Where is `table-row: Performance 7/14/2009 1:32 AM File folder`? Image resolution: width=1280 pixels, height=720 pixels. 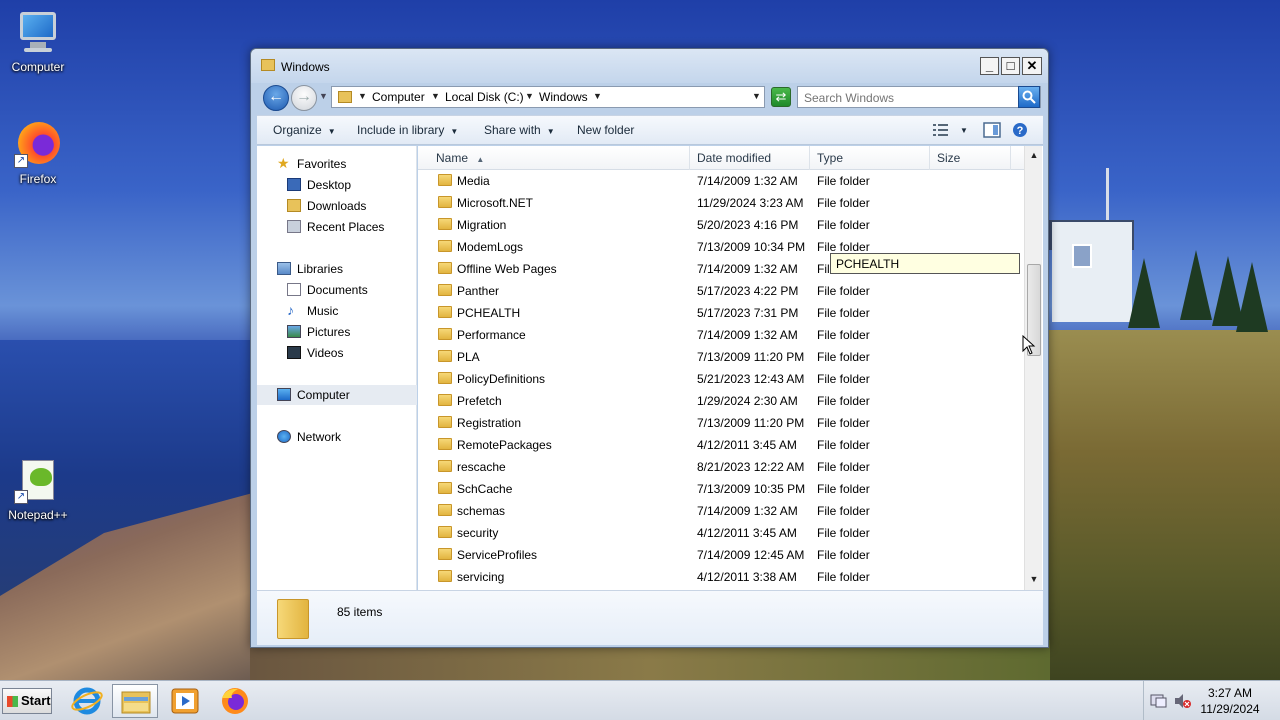 table-row: Performance 7/14/2009 1:32 AM File folder is located at coordinates (721, 335).